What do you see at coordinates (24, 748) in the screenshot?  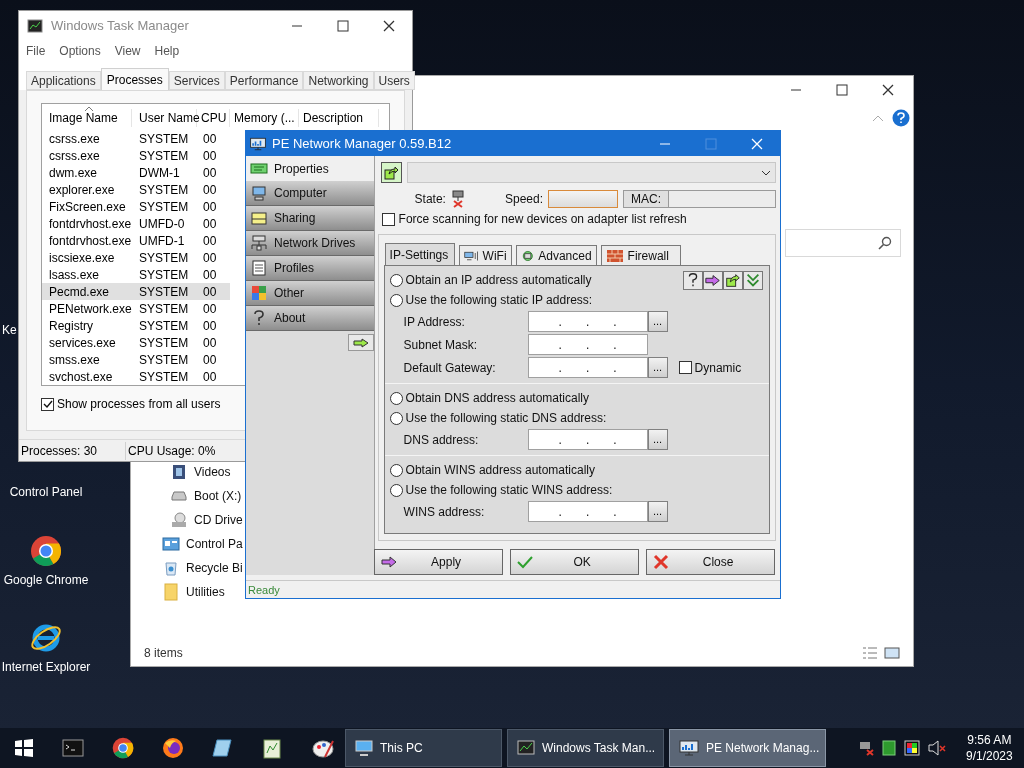 I see `windows-start-icon` at bounding box center [24, 748].